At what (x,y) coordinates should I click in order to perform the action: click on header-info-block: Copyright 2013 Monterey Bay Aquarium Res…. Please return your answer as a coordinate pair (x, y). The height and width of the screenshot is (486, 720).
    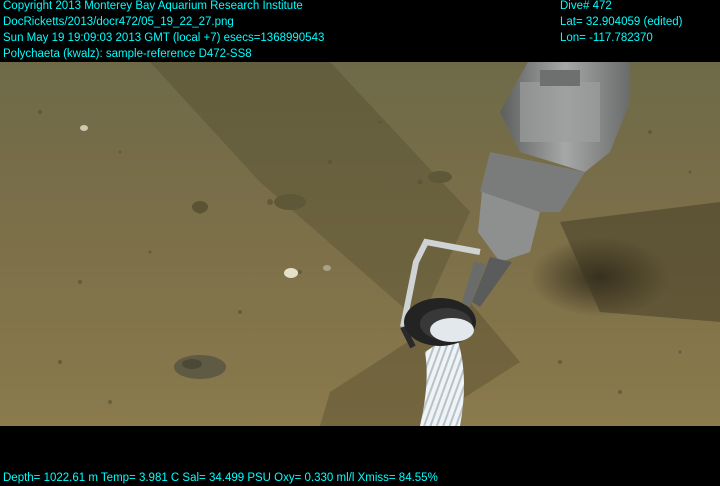
    Looking at the image, I should click on (163, 31).